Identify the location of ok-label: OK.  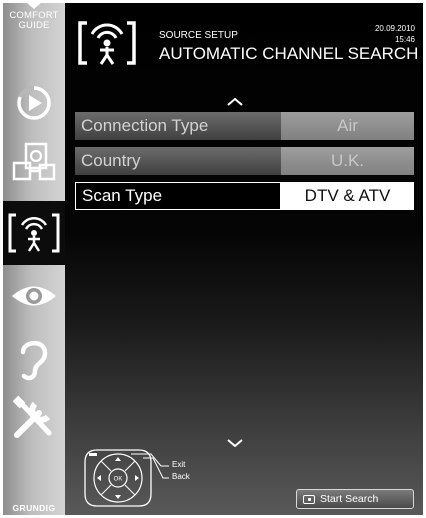
(118, 480).